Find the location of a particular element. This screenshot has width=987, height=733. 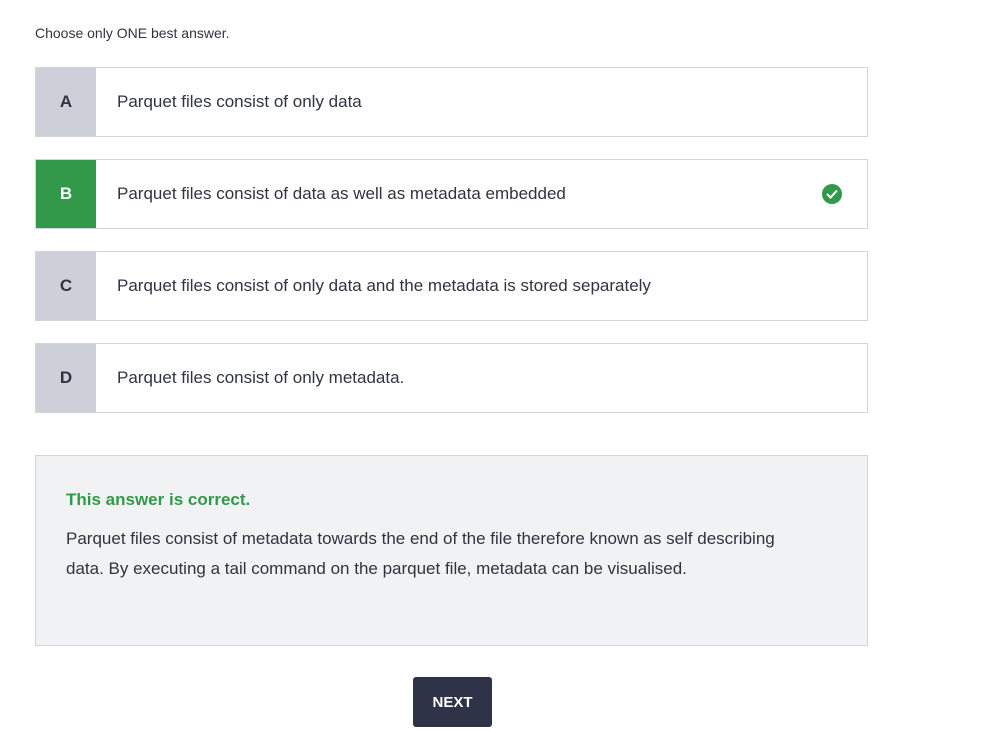

option-letter: B is located at coordinates (66, 194).